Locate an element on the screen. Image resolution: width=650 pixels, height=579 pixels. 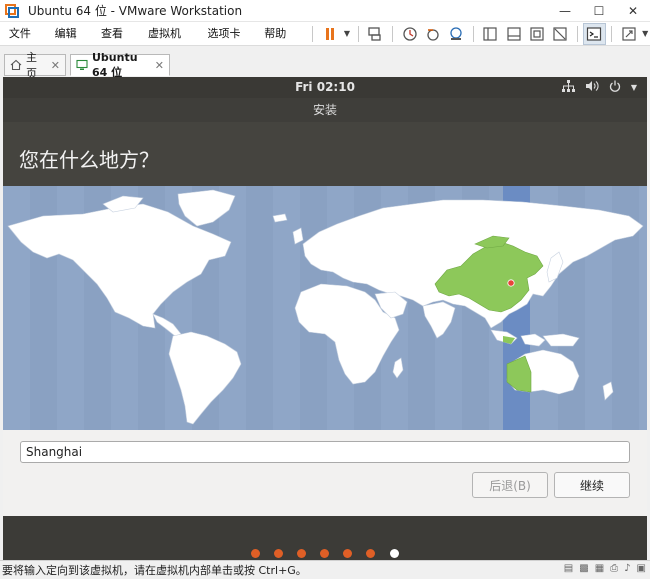
sound-icon: ♪ is located at coordinates (627, 568).